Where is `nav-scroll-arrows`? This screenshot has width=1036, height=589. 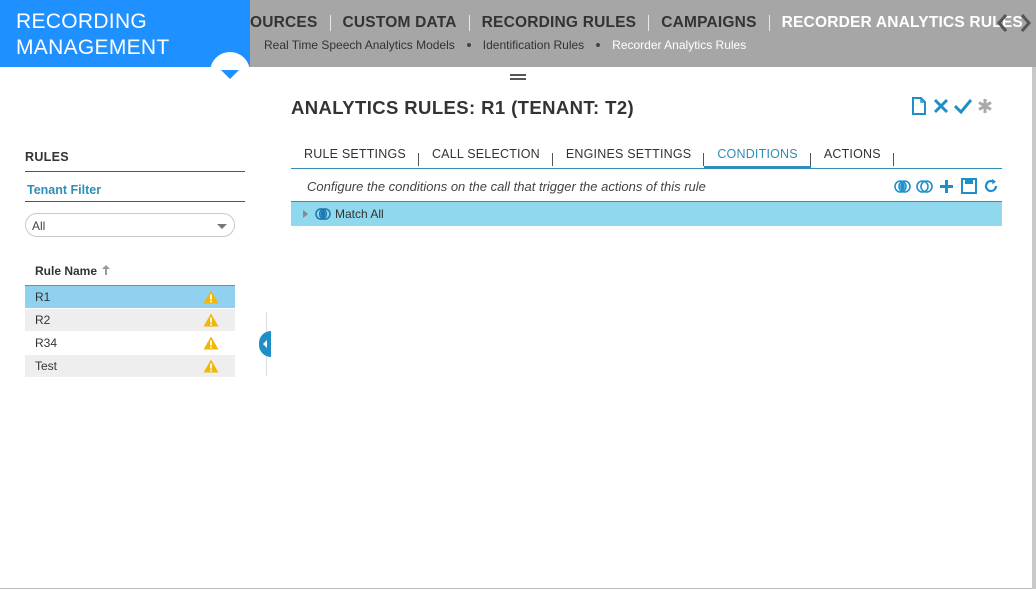
nav-scroll-arrows is located at coordinates (1014, 23).